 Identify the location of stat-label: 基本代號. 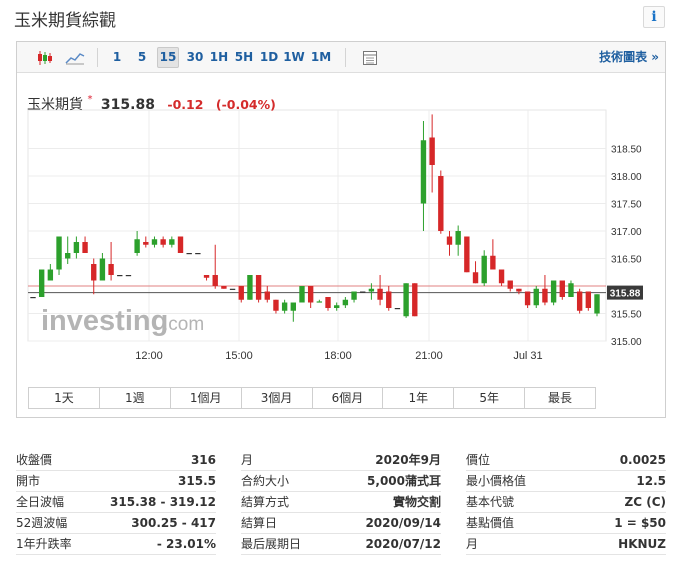
(490, 502).